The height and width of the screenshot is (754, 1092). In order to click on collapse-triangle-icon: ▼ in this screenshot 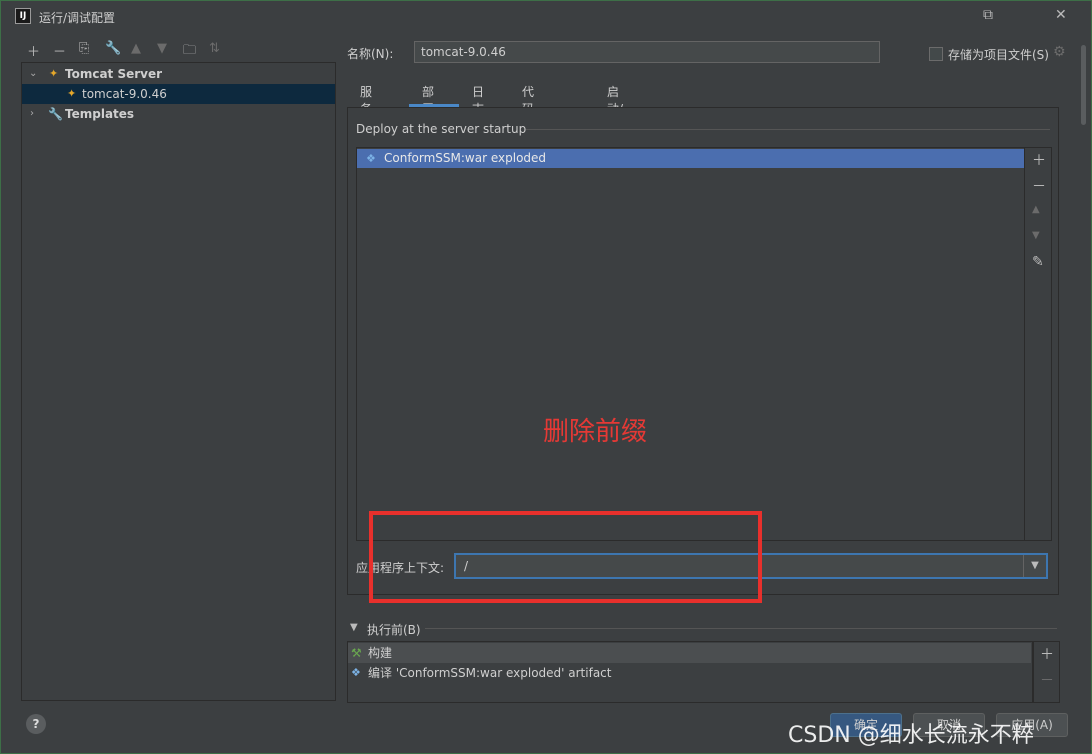, I will do `click(354, 627)`.